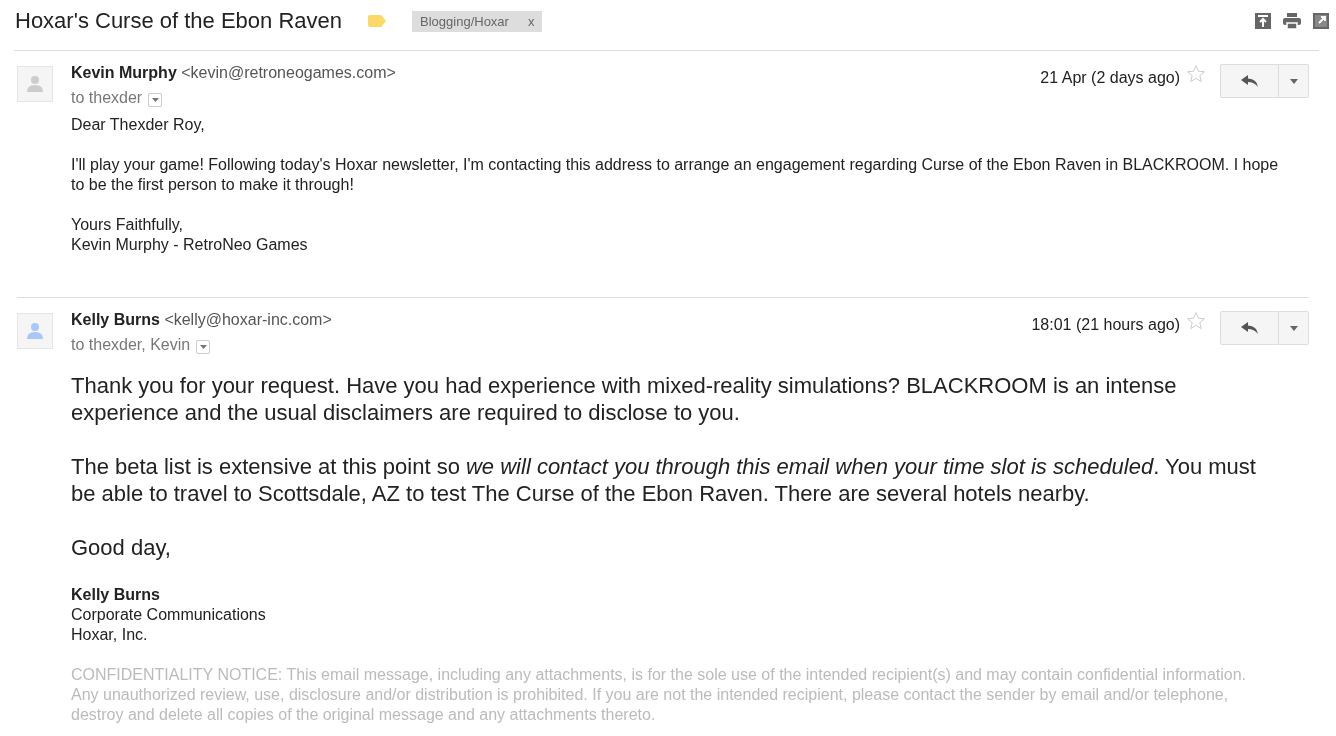 The width and height of the screenshot is (1336, 736). I want to click on body-text: The beta list is extensive at this point so we will contact you through this email when your time slot is scheduled. You must be able to travel to Scottsdale, AZ to test The Curse of the Ebon Raven. There are several hotels nearby., so click(664, 480).